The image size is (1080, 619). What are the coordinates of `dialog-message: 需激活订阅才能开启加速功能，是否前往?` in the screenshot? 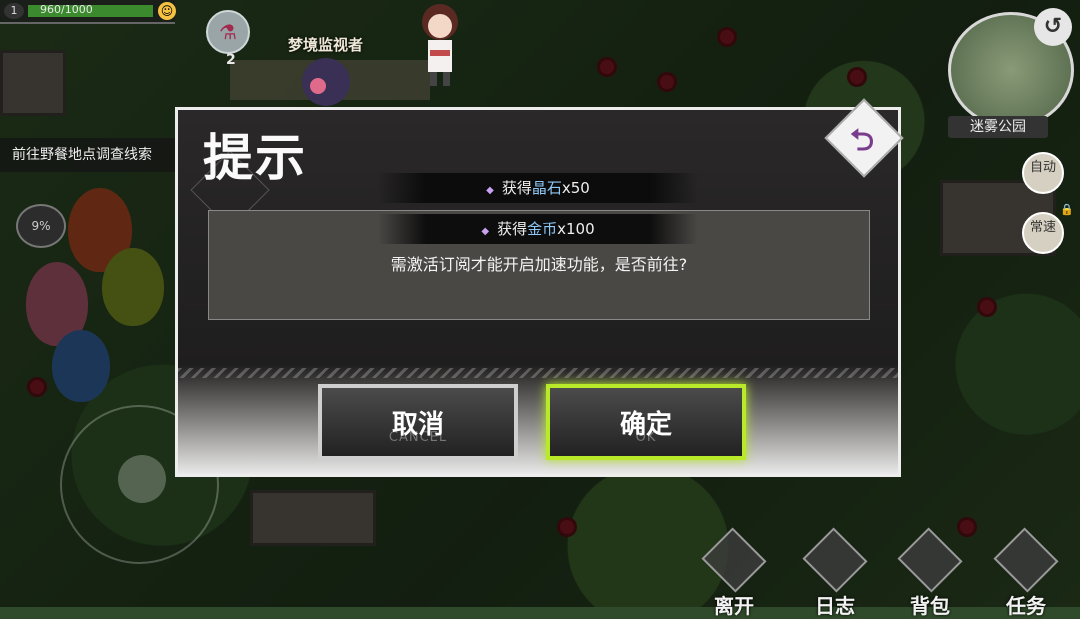 It's located at (539, 264).